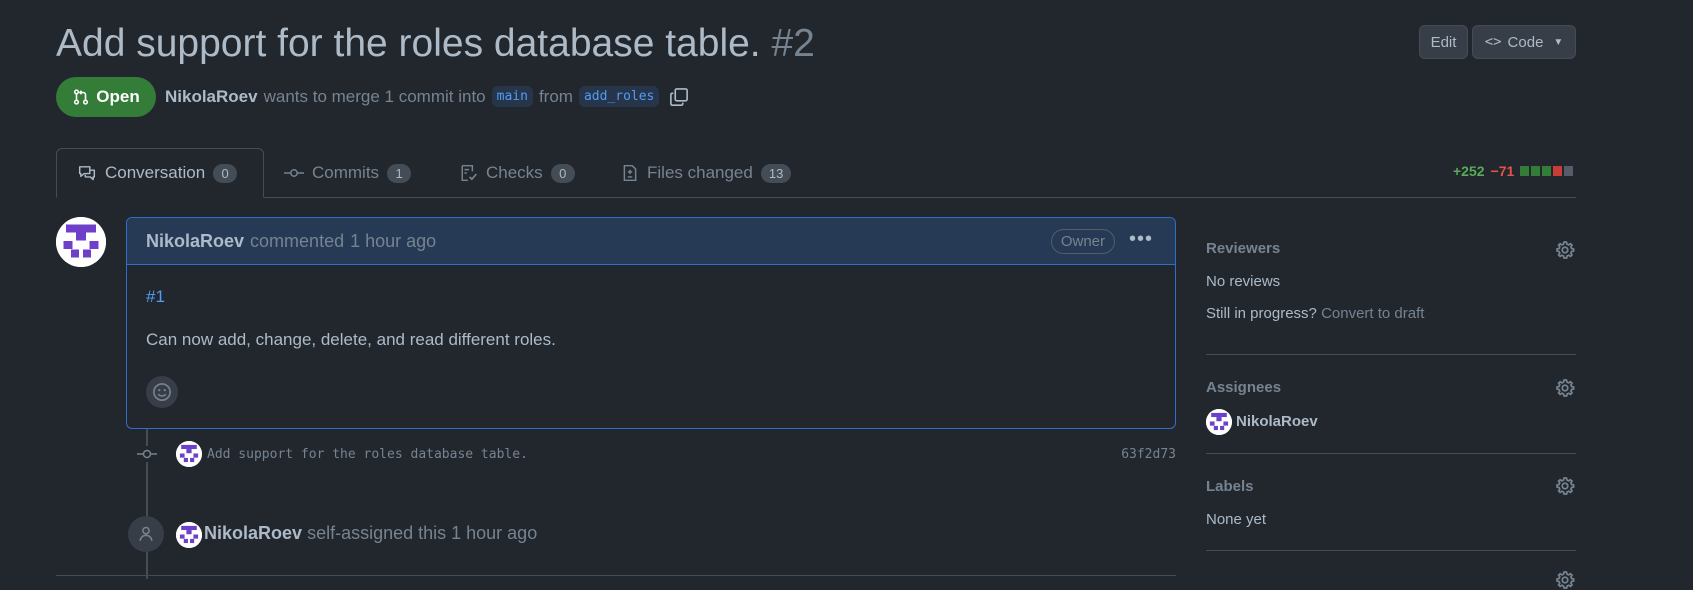 This screenshot has width=1693, height=590. I want to click on issue-link: #1, so click(155, 296).